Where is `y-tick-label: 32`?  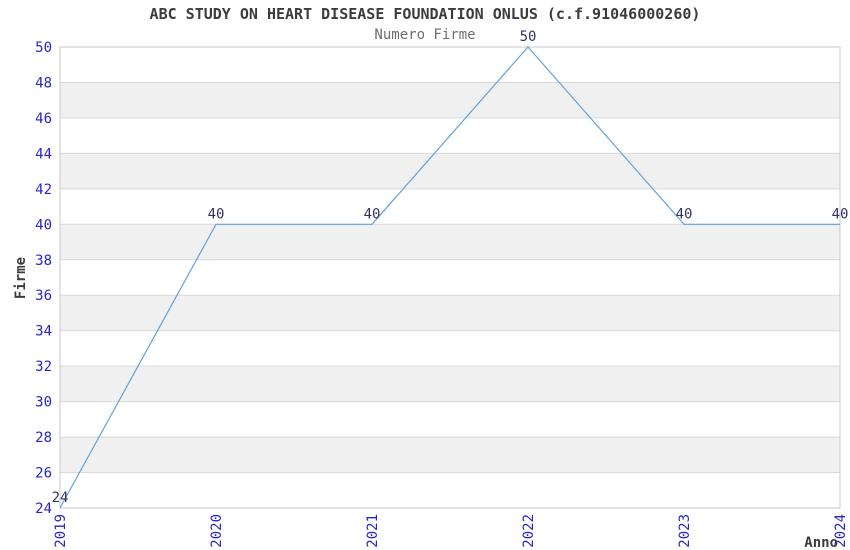 y-tick-label: 32 is located at coordinates (43, 367).